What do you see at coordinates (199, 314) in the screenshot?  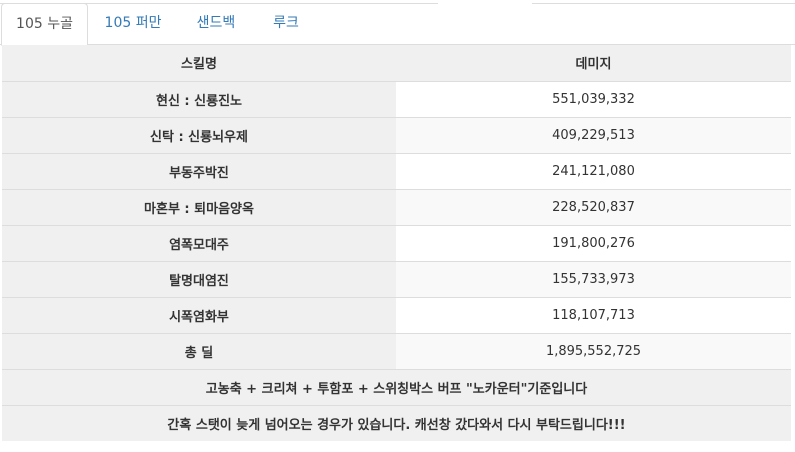 I see `skill-name-cell: 시폭염화부` at bounding box center [199, 314].